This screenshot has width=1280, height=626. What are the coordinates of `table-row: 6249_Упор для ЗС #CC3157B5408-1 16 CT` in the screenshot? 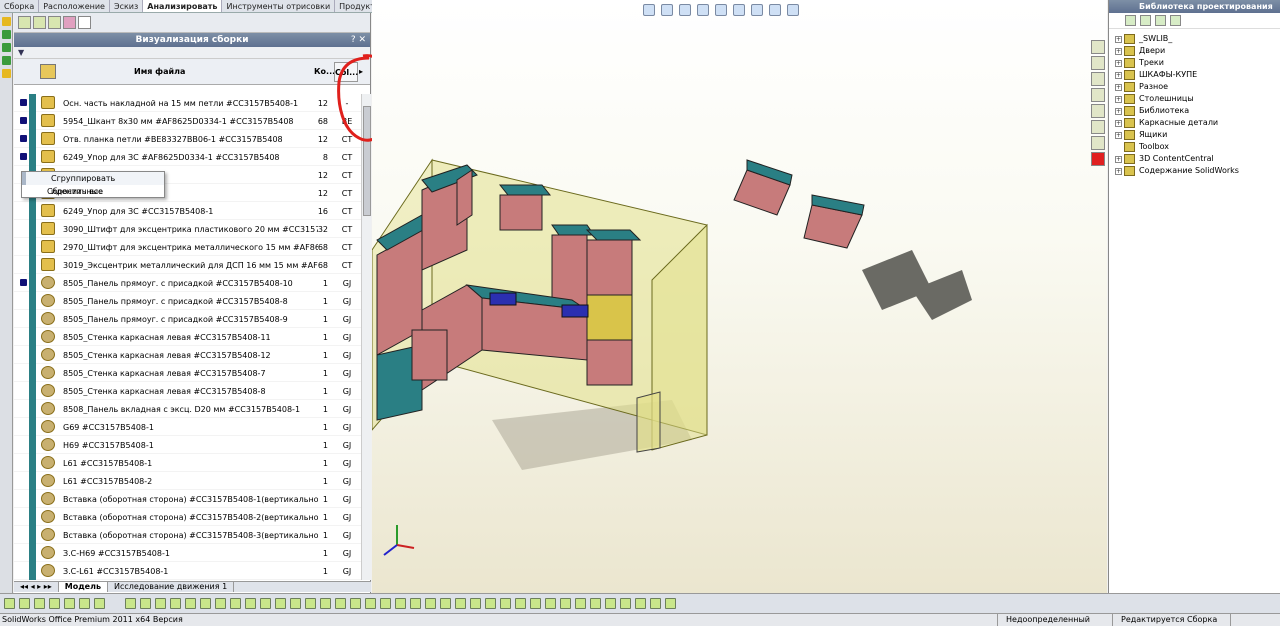 It's located at (187, 211).